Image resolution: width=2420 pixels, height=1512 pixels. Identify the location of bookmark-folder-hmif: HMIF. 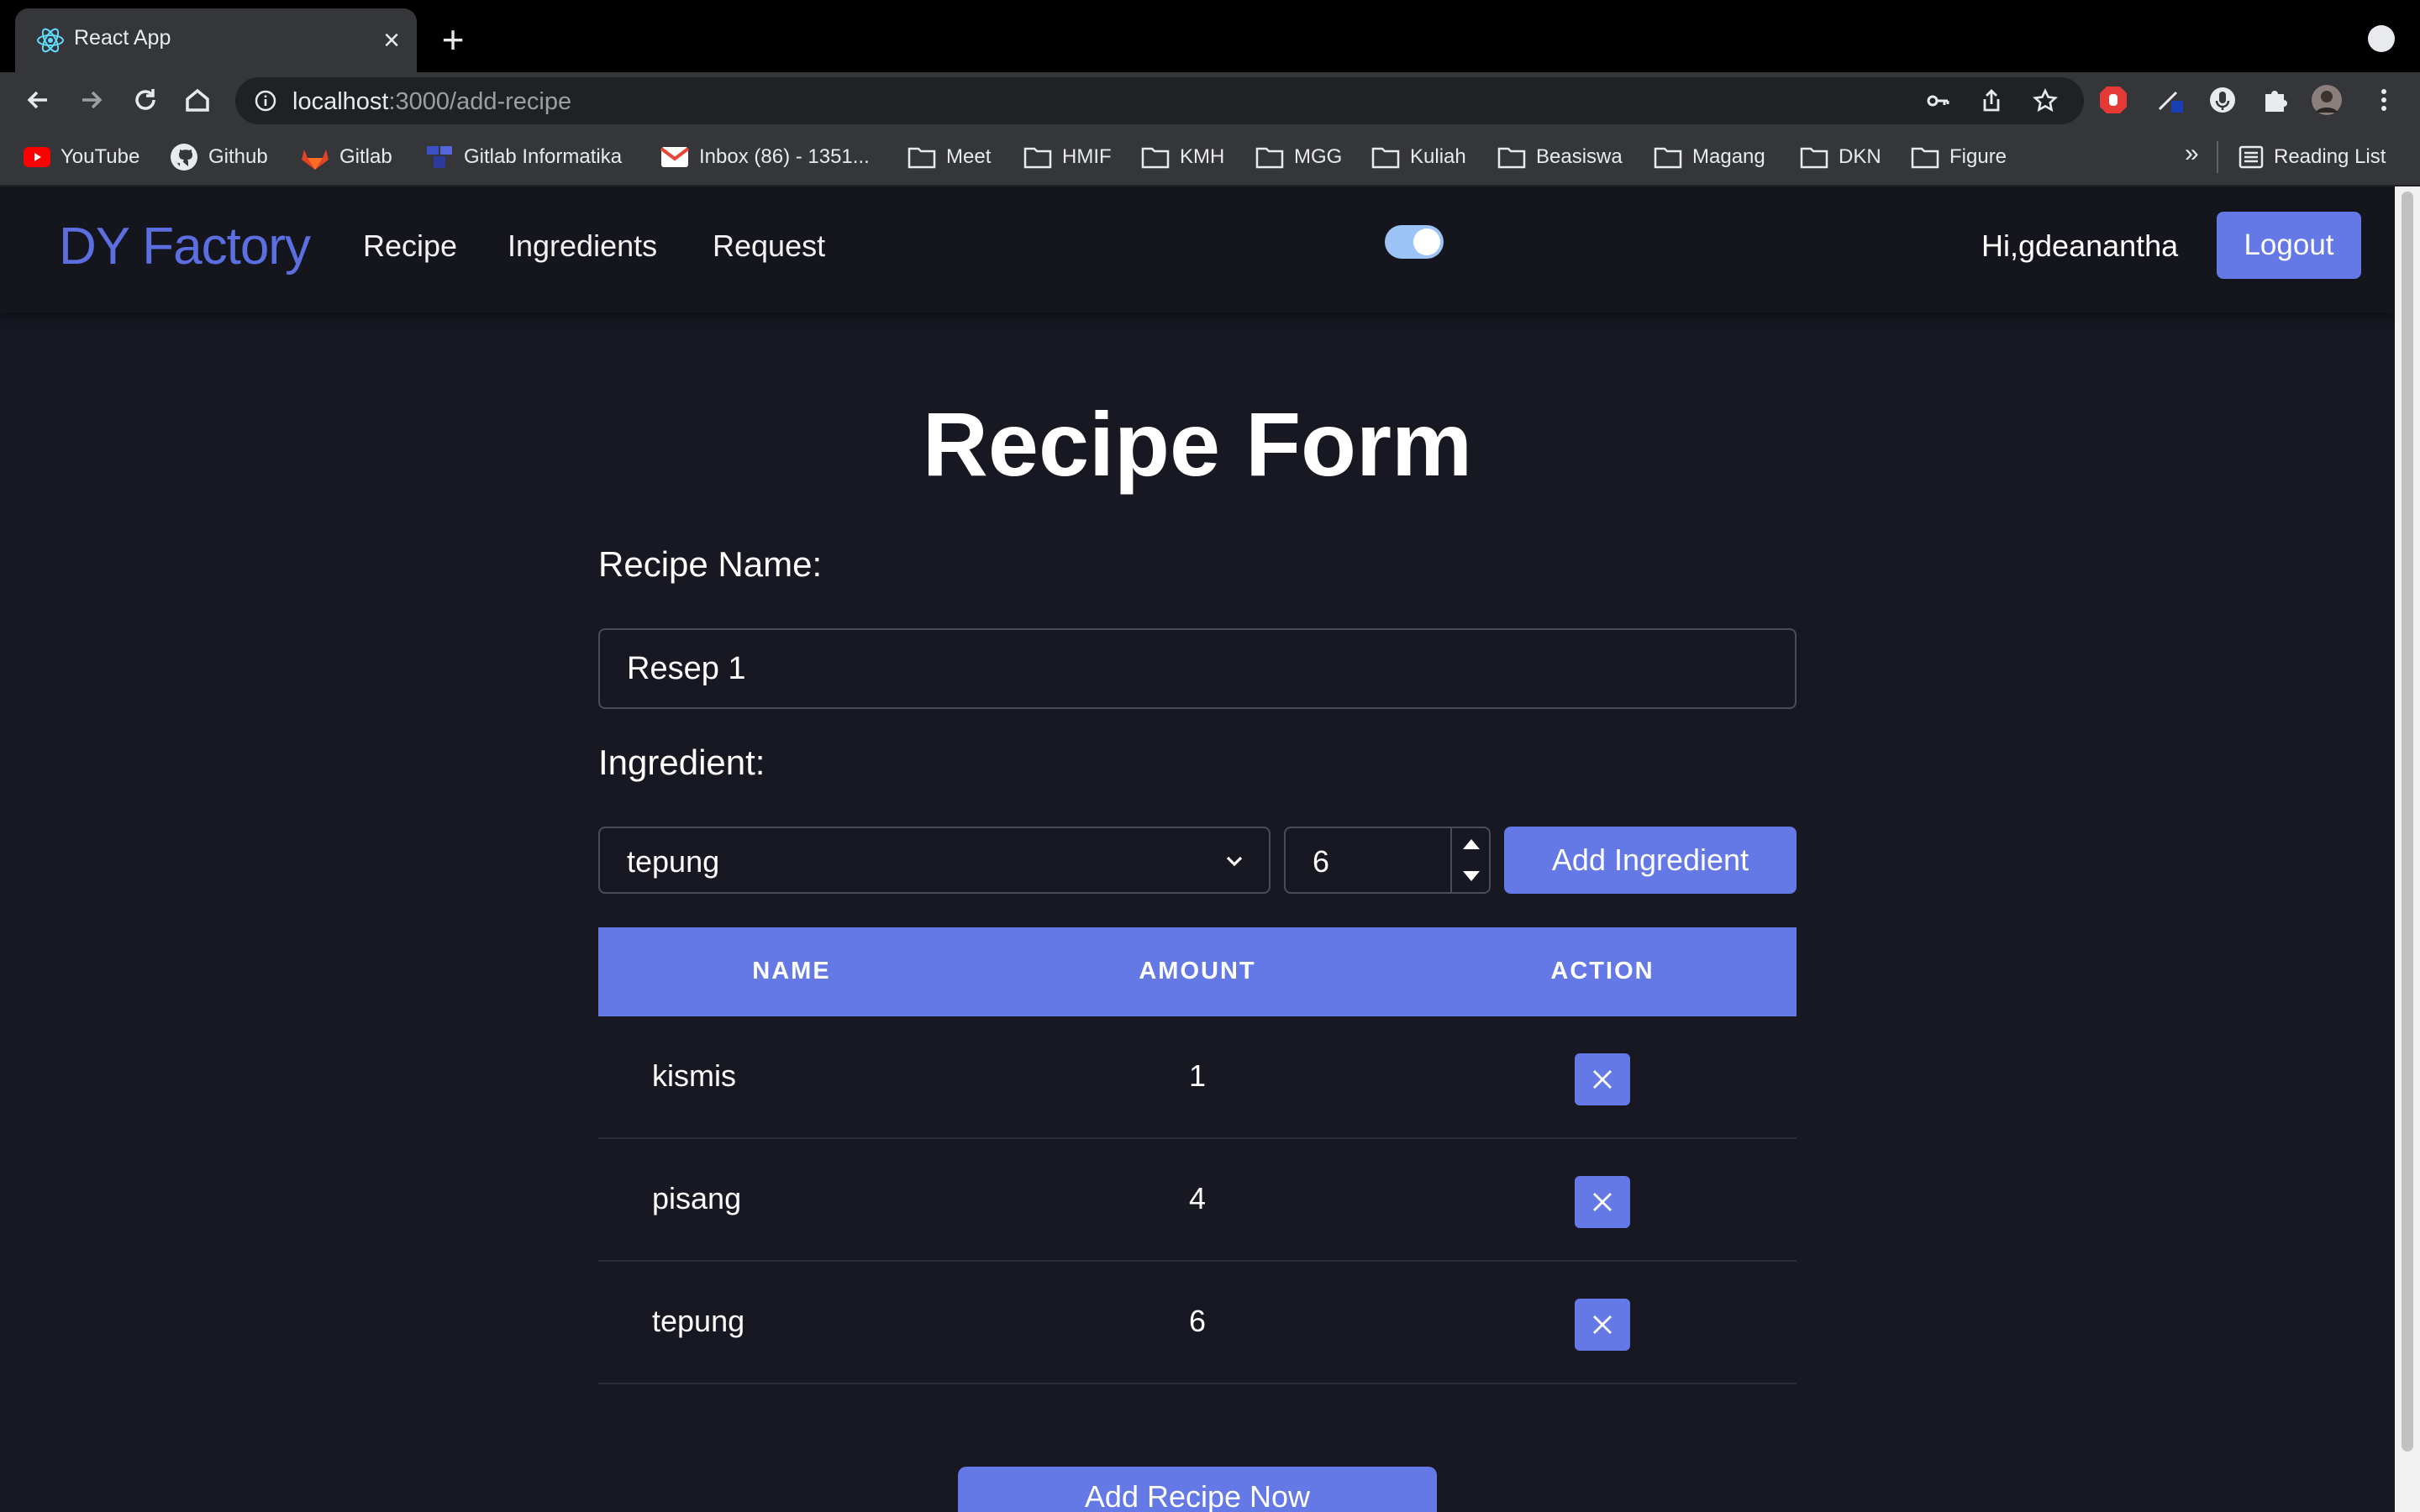
(1067, 157).